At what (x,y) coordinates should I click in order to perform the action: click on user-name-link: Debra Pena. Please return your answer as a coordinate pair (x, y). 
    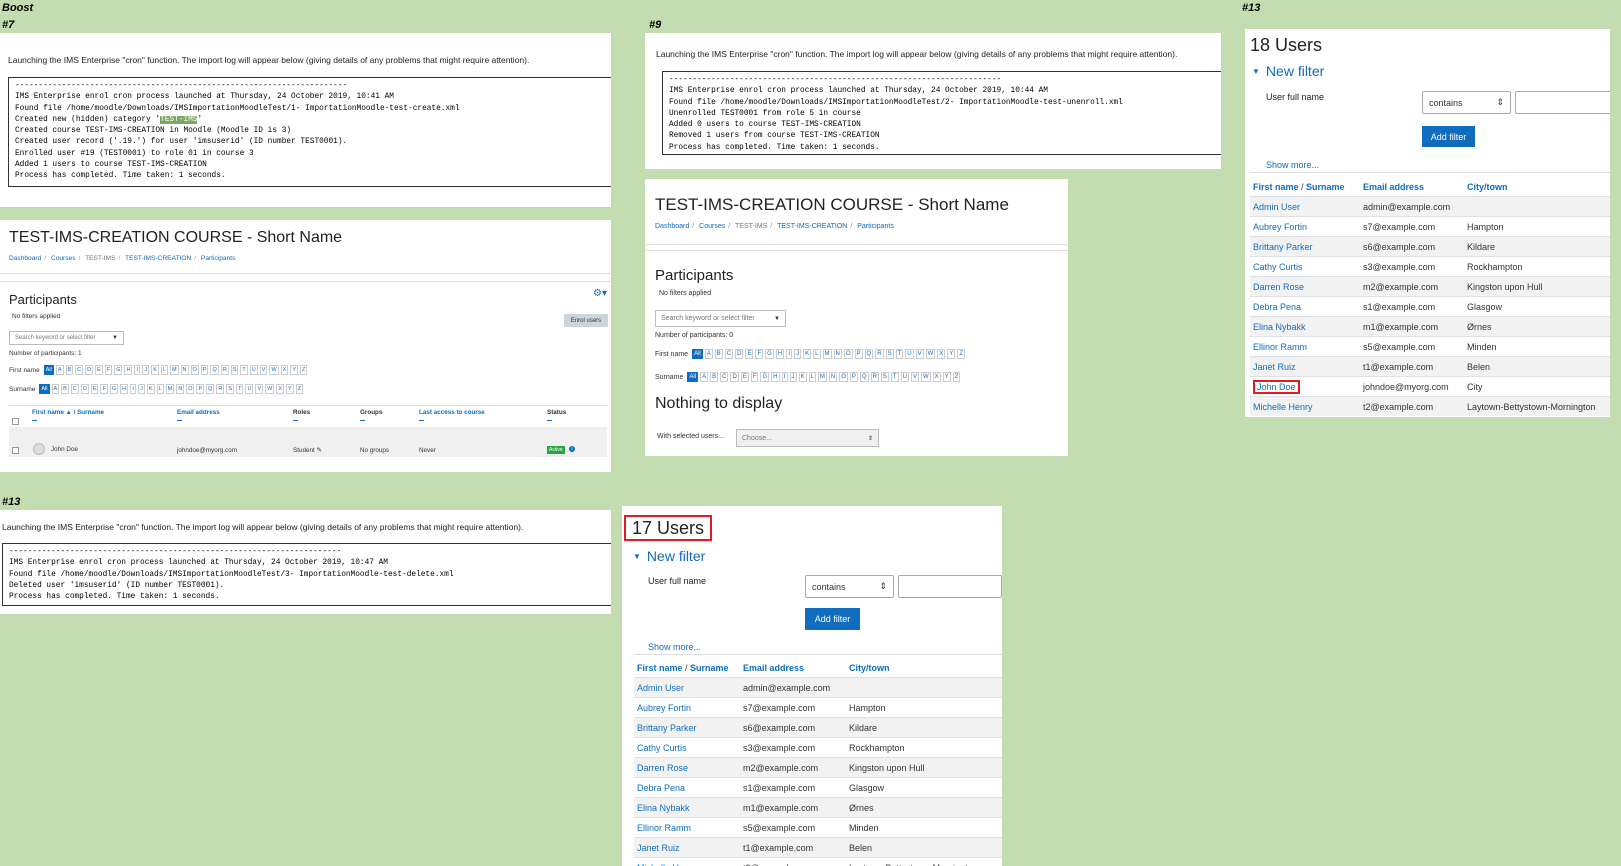
    Looking at the image, I should click on (687, 787).